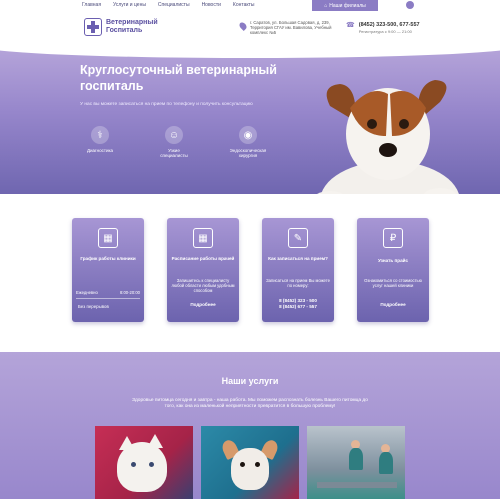  I want to click on card-title: Узнать прайс, so click(393, 260).